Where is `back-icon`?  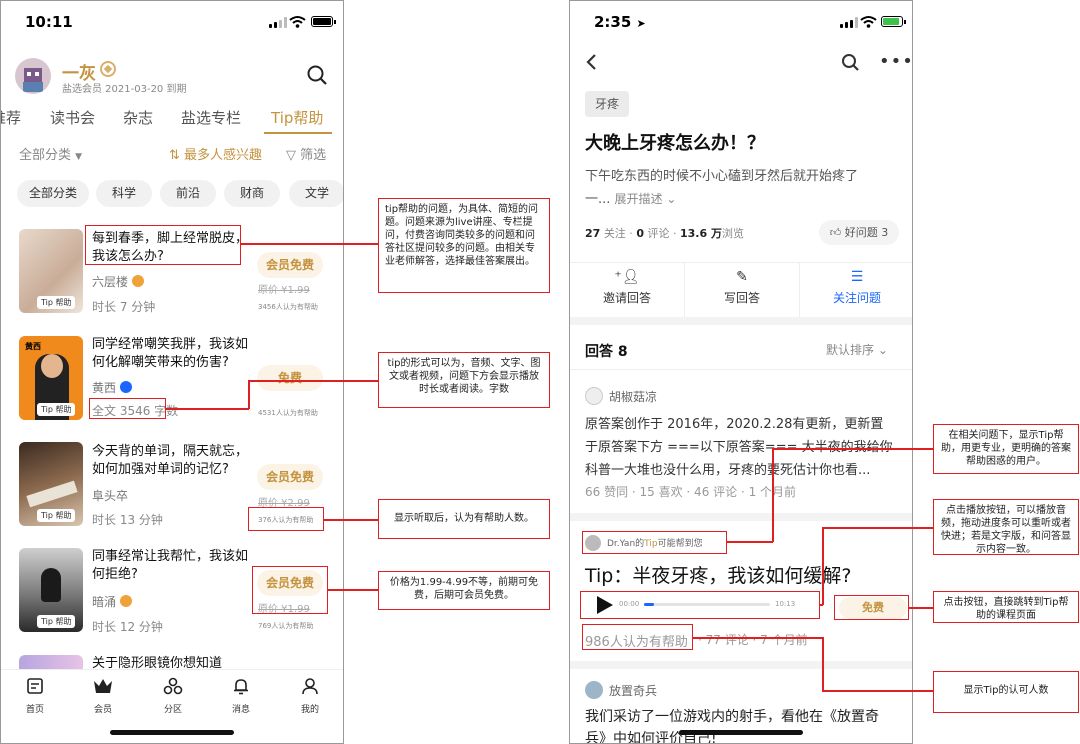
back-icon is located at coordinates (591, 62).